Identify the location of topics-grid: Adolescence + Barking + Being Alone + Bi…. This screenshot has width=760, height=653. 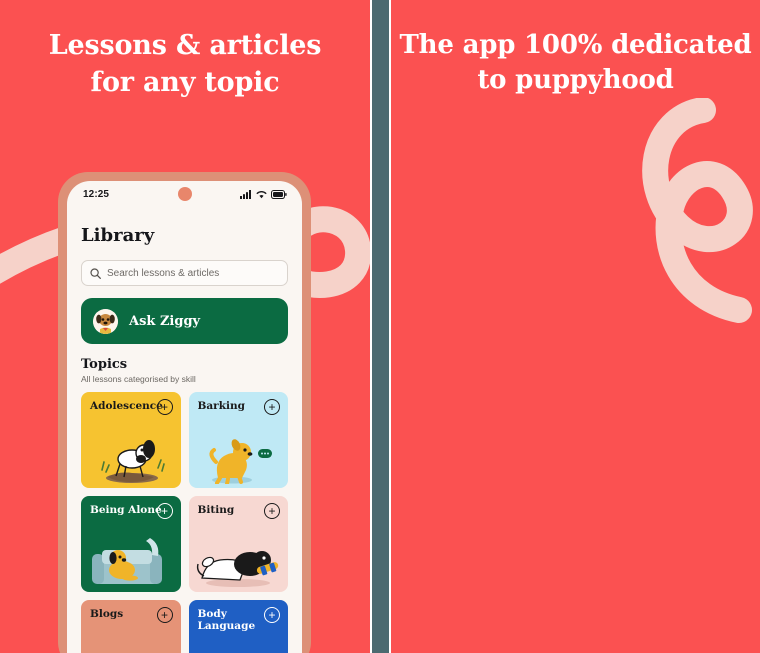
(184, 522).